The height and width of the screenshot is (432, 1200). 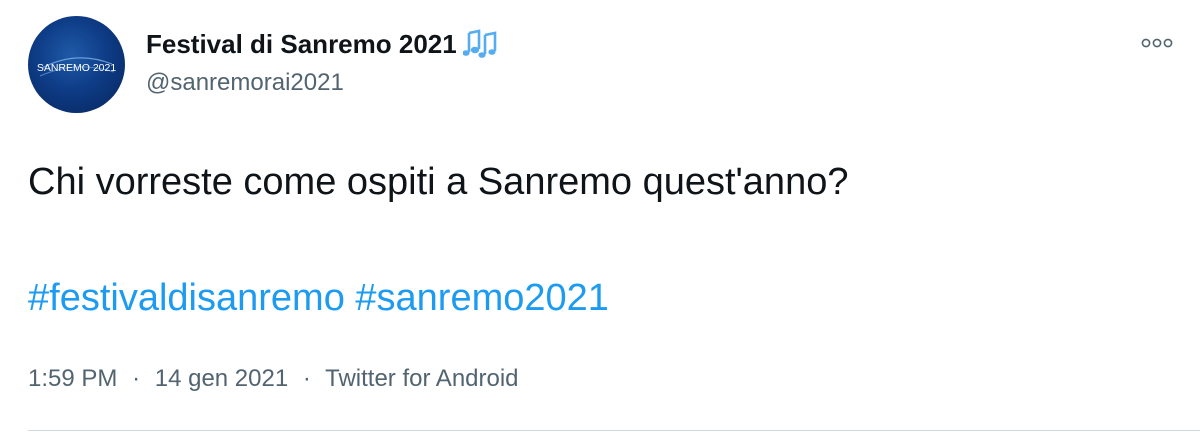 What do you see at coordinates (421, 378) in the screenshot?
I see `tweet-source: Twitter for Android` at bounding box center [421, 378].